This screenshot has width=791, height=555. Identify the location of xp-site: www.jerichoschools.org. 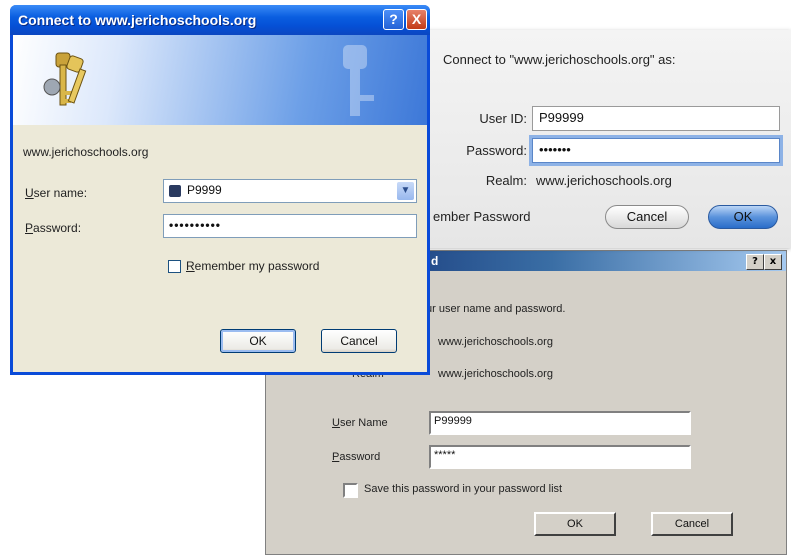
(86, 152).